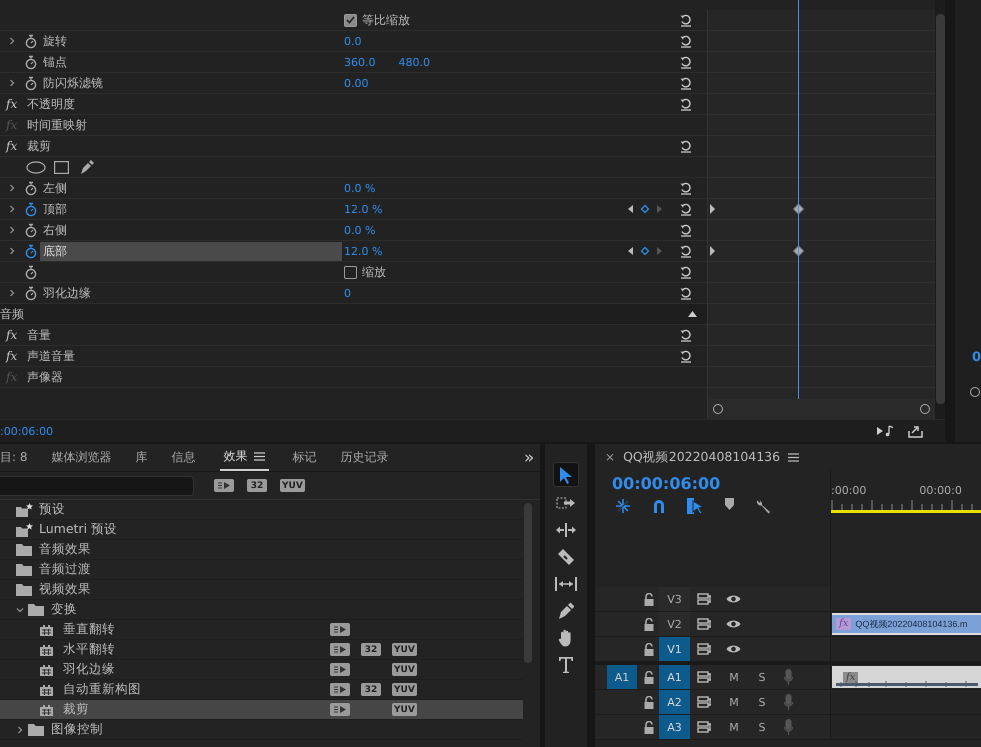 The width and height of the screenshot is (981, 747). What do you see at coordinates (674, 599) in the screenshot?
I see `track-target-toggle: V3` at bounding box center [674, 599].